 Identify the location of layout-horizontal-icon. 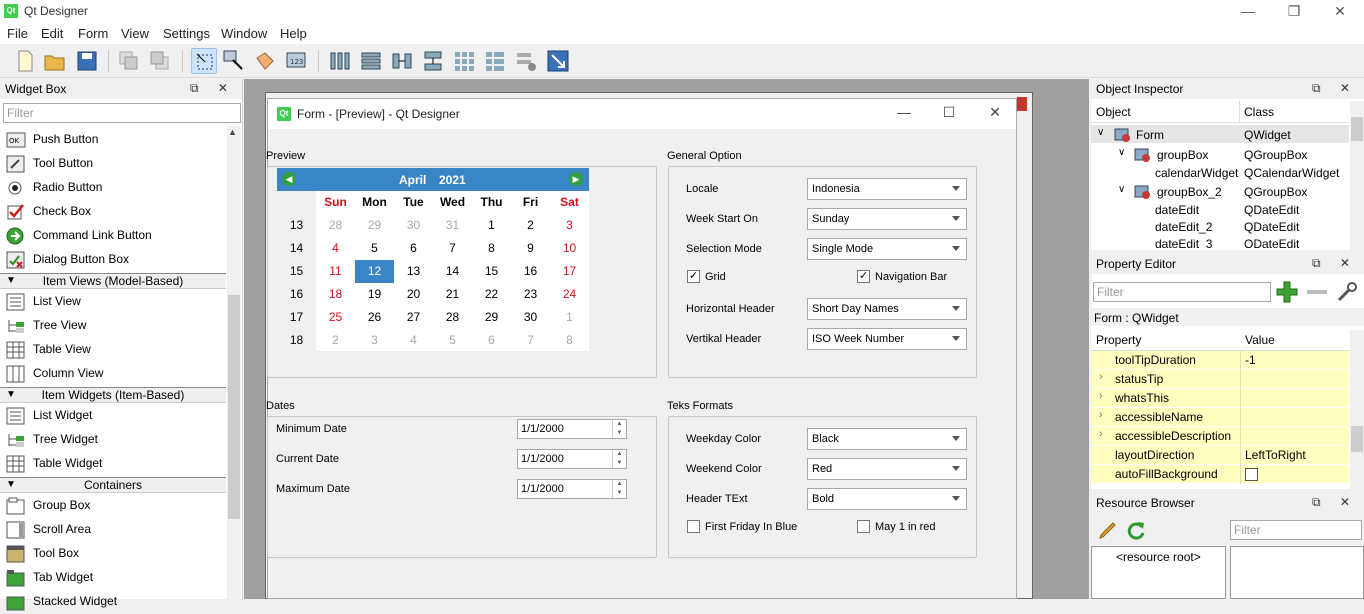
(340, 61).